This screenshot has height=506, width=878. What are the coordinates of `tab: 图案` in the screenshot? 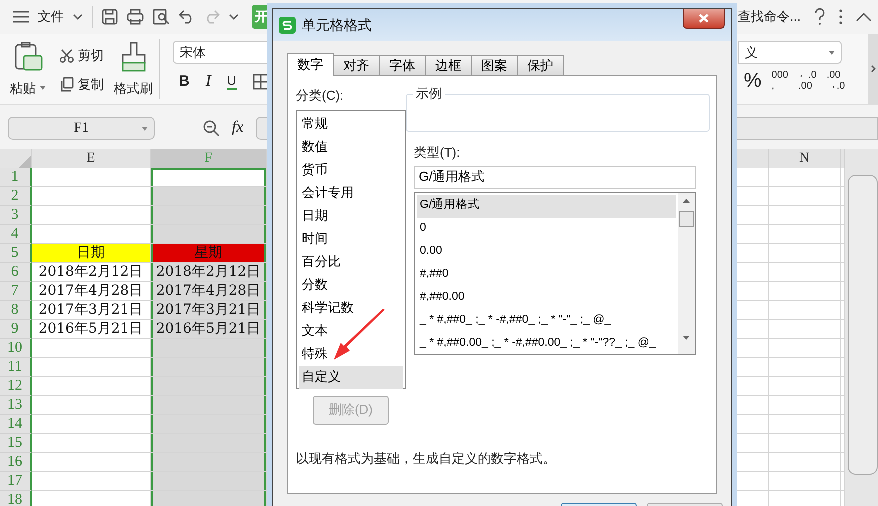 It's located at (494, 65).